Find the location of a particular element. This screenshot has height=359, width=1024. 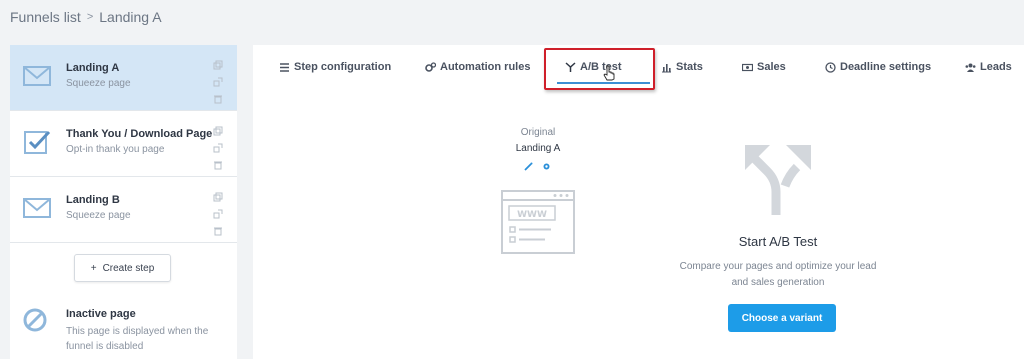

tab-automation-rules: Automation rules is located at coordinates (477, 67).